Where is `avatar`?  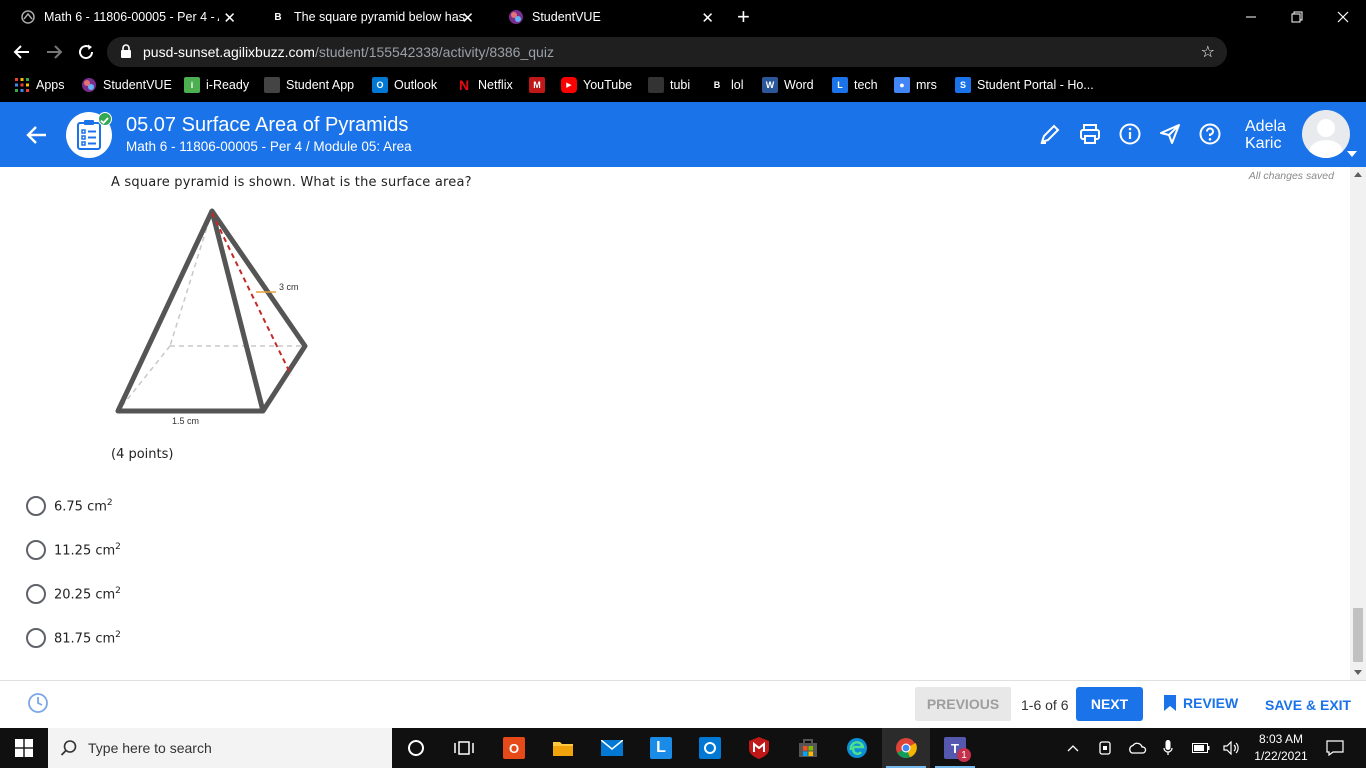 avatar is located at coordinates (1326, 134).